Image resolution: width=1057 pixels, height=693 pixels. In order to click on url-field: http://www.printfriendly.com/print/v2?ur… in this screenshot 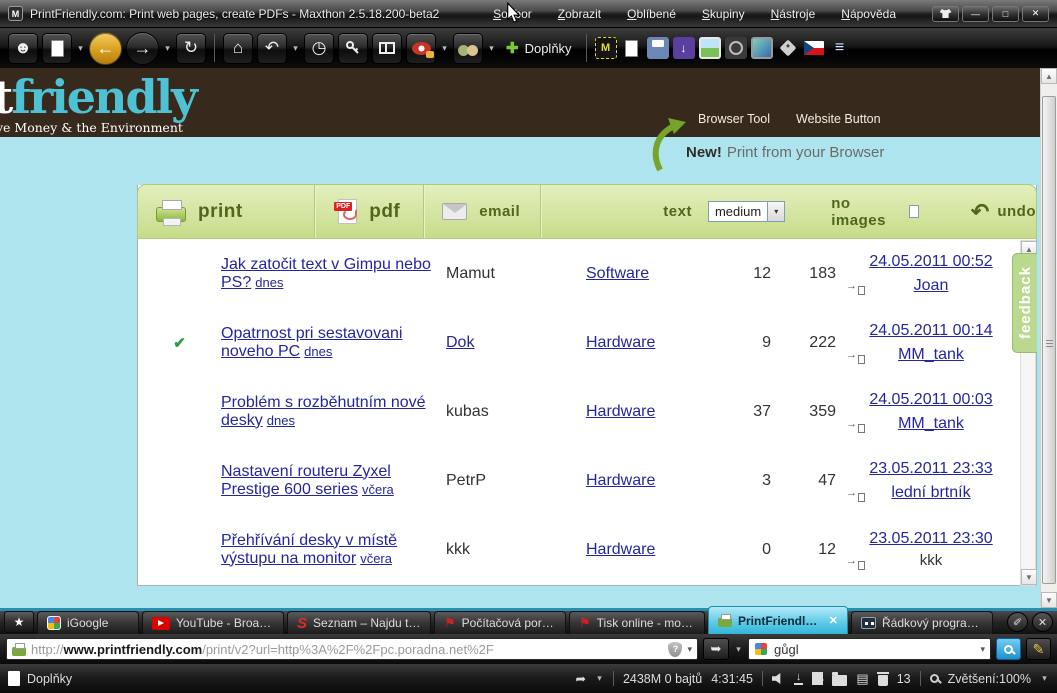, I will do `click(352, 649)`.